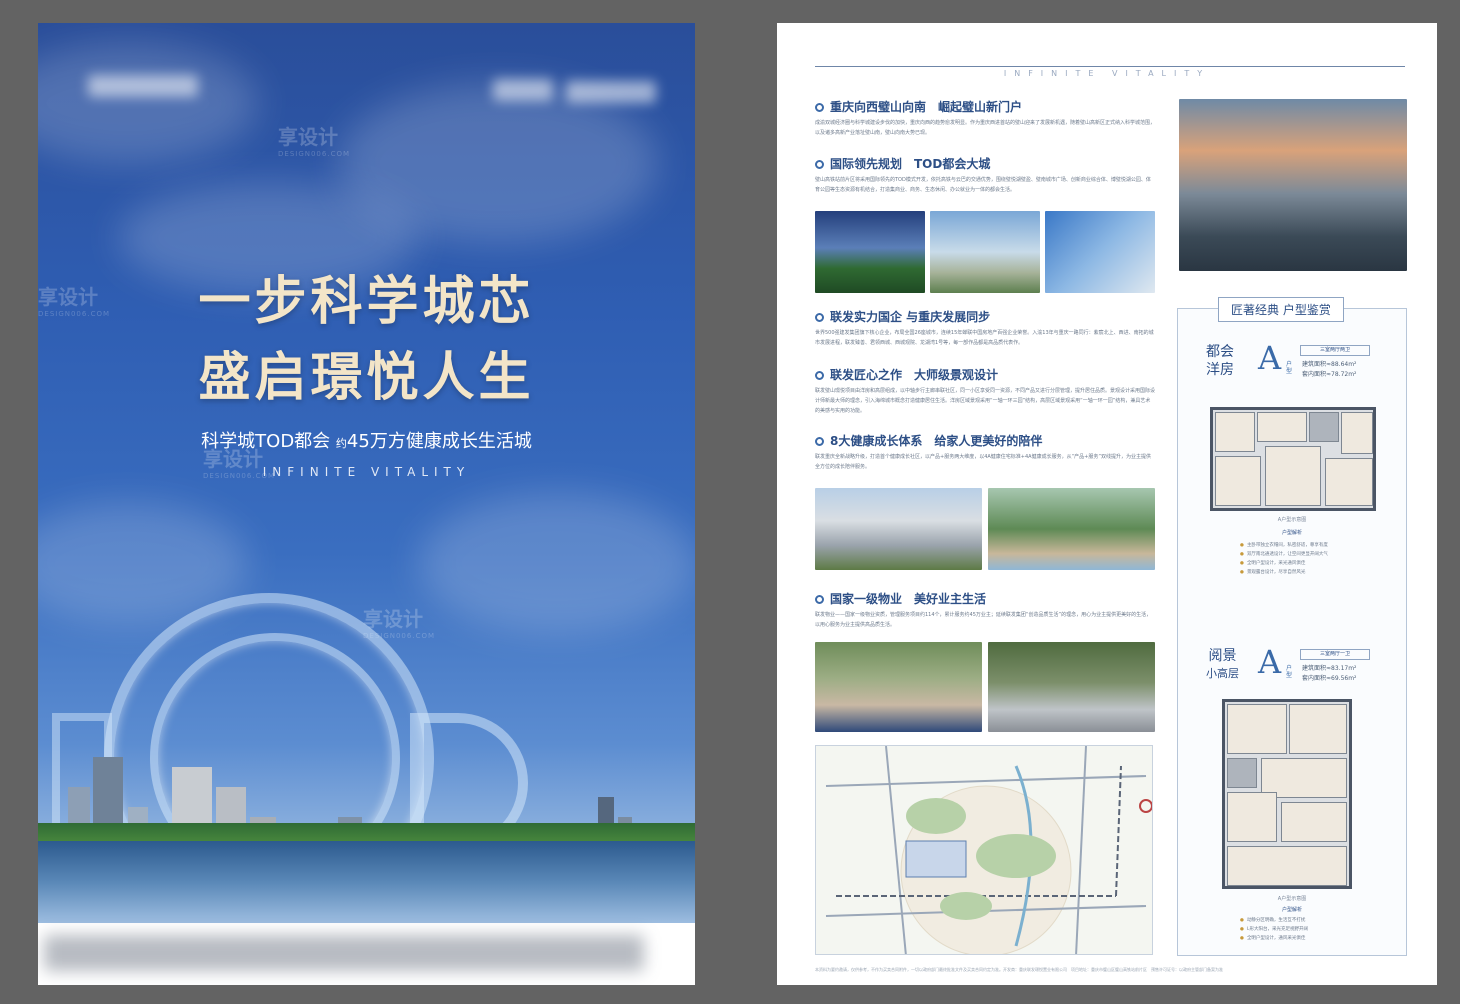  What do you see at coordinates (1300, 545) in the screenshot?
I see `analysis-item: 主卧带独立衣帽间，私密舒适，尊享有度` at bounding box center [1300, 545].